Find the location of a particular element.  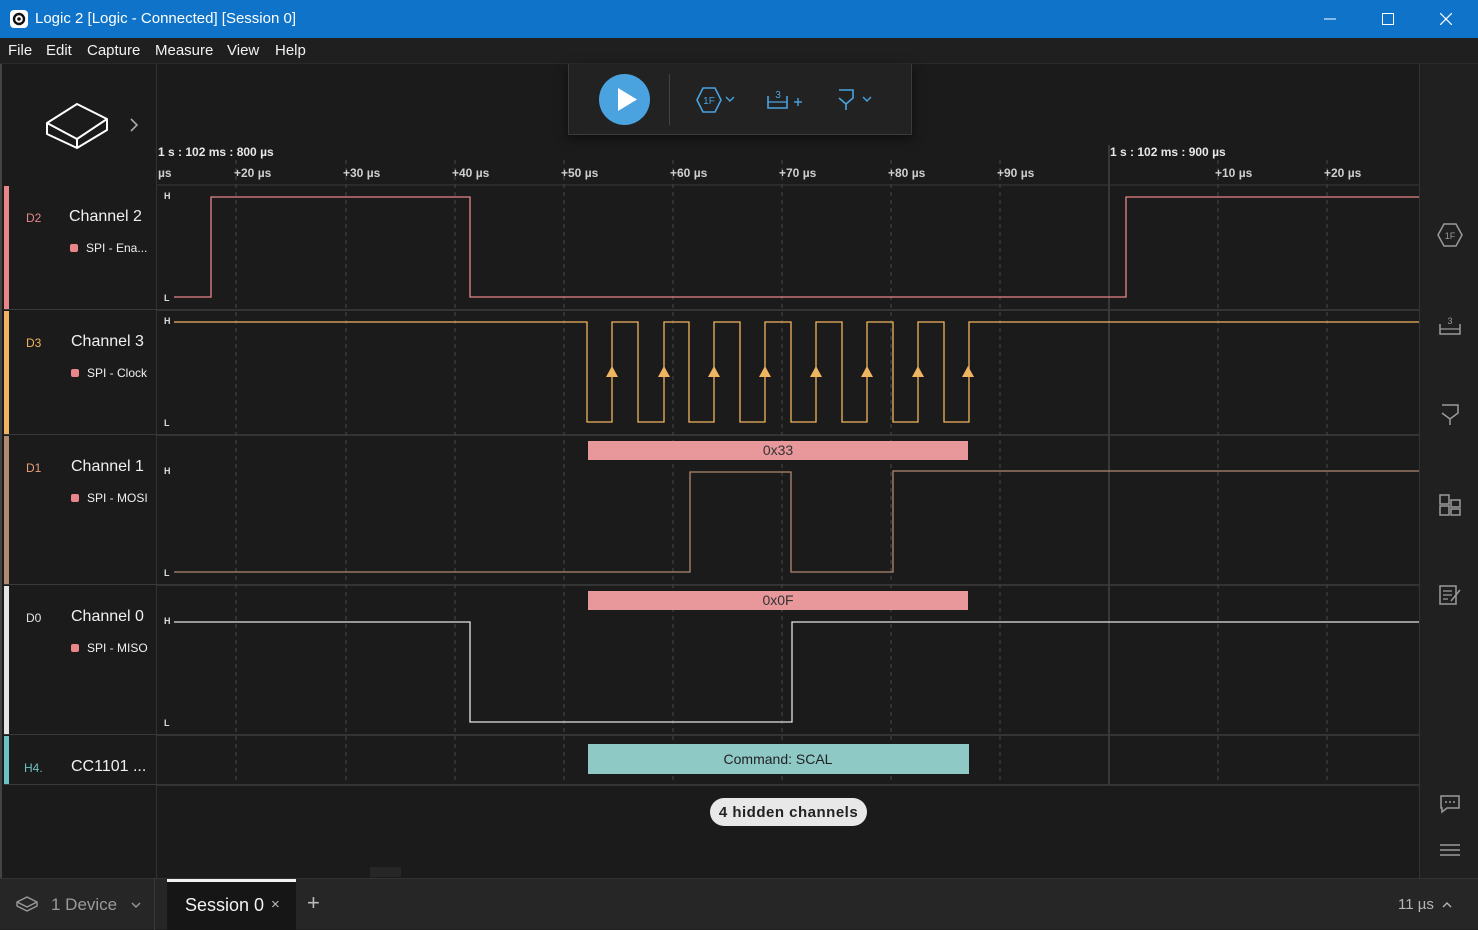

menu-help: Help is located at coordinates (290, 50).